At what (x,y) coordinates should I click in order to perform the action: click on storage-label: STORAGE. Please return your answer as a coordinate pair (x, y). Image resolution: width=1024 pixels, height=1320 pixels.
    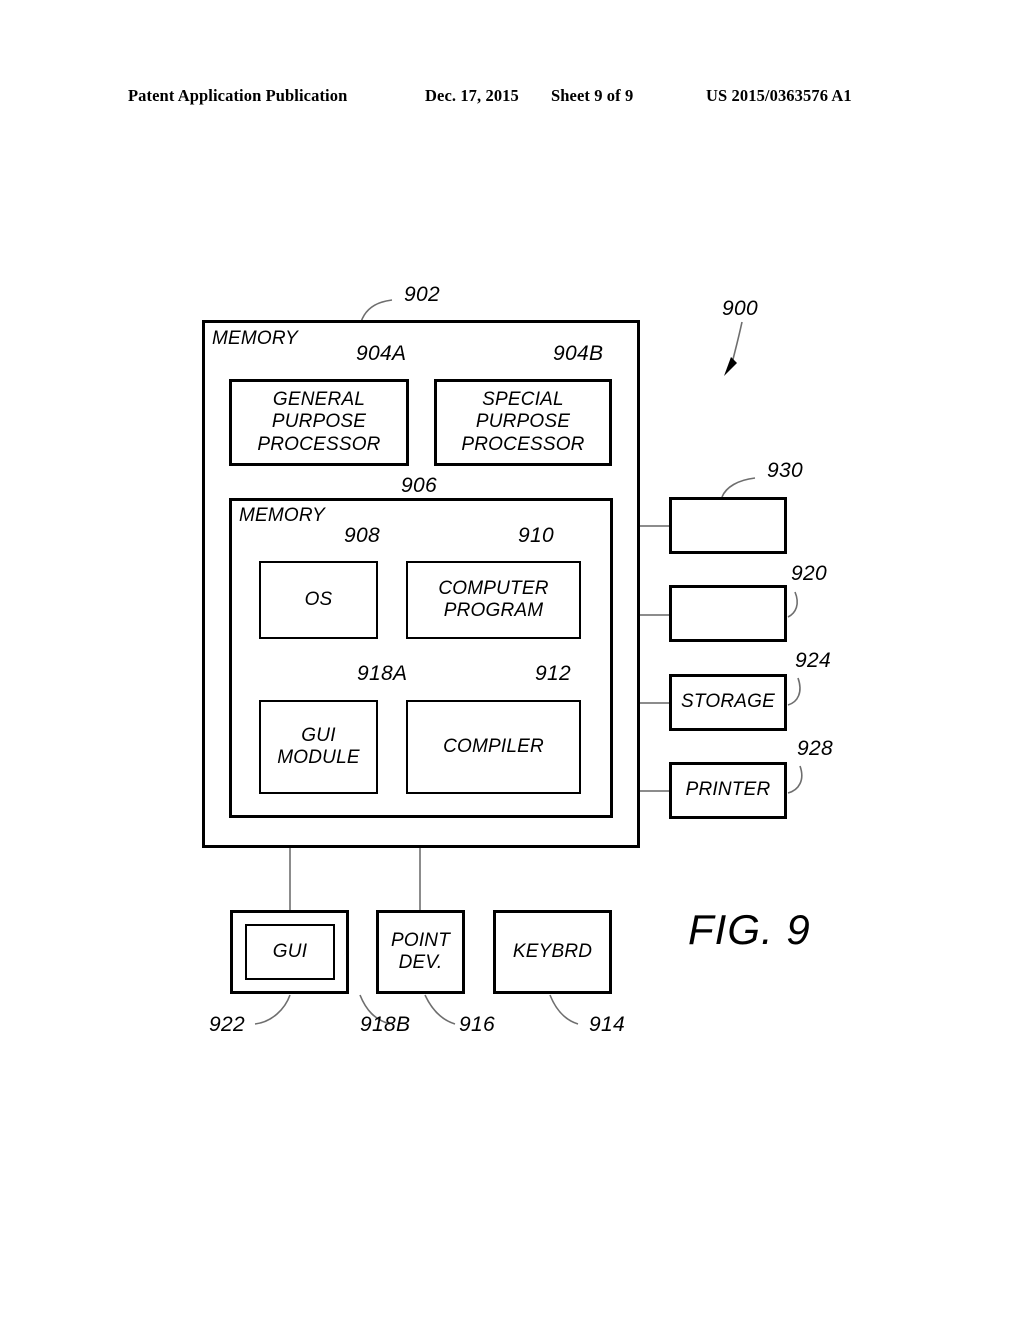
    Looking at the image, I should click on (728, 702).